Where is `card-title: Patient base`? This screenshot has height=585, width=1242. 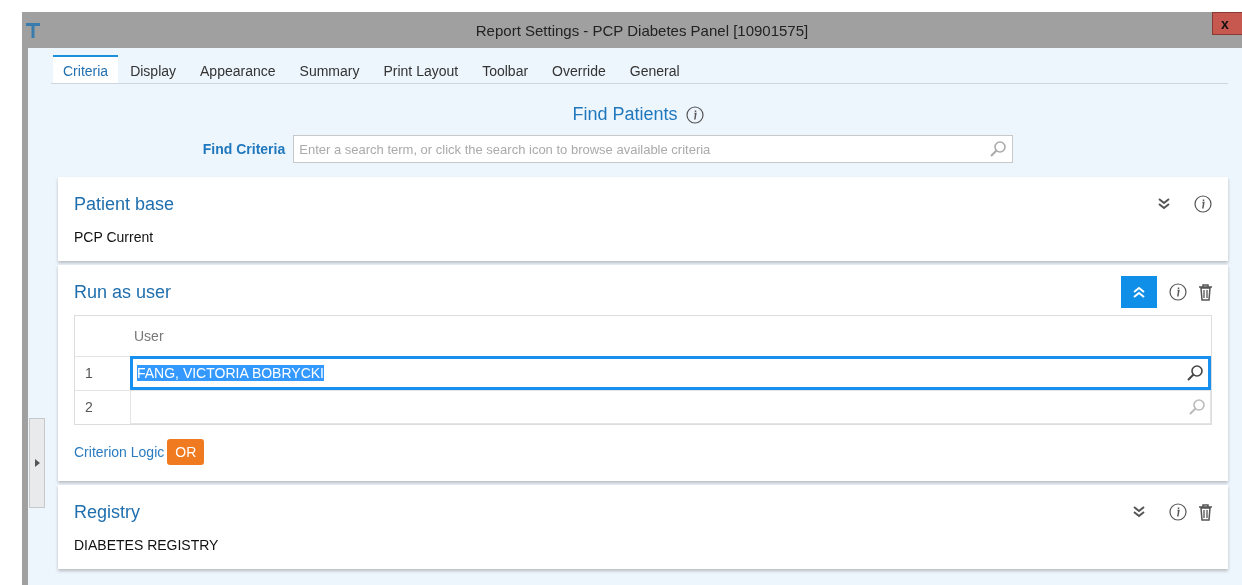 card-title: Patient base is located at coordinates (124, 204).